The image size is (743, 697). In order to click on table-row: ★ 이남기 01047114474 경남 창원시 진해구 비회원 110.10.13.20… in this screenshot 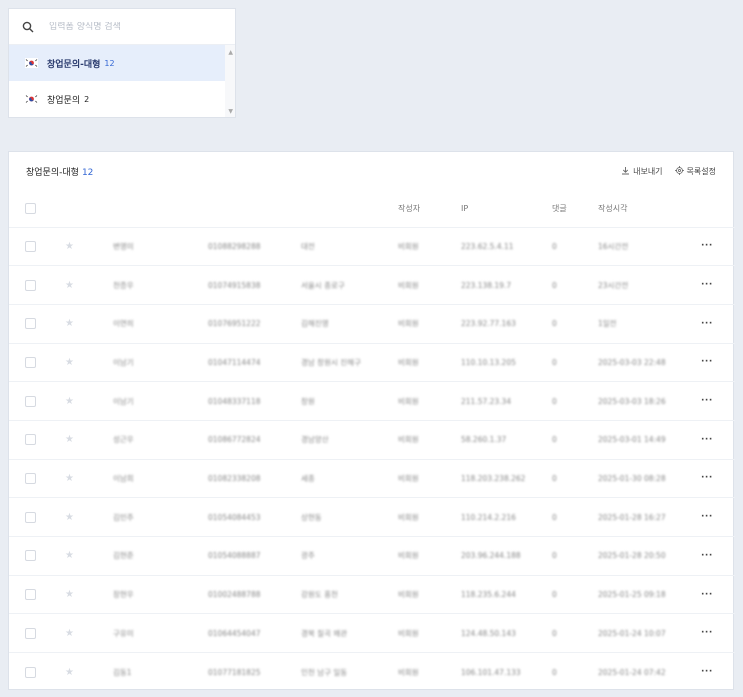, I will do `click(372, 362)`.